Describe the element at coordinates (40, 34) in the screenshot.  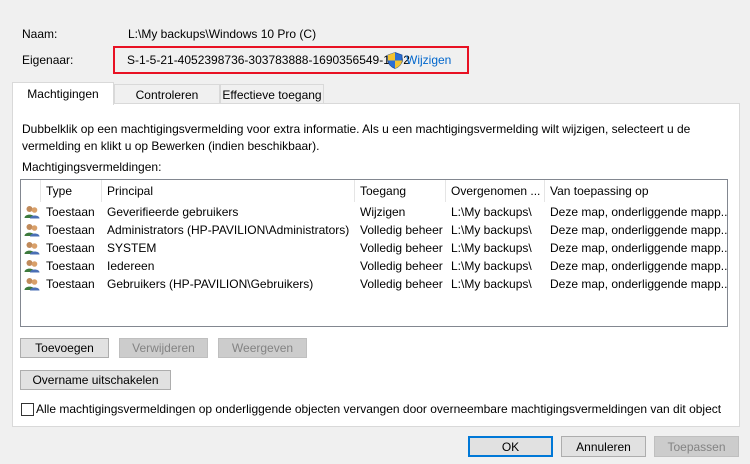
I see `name-label: Naam:` at that location.